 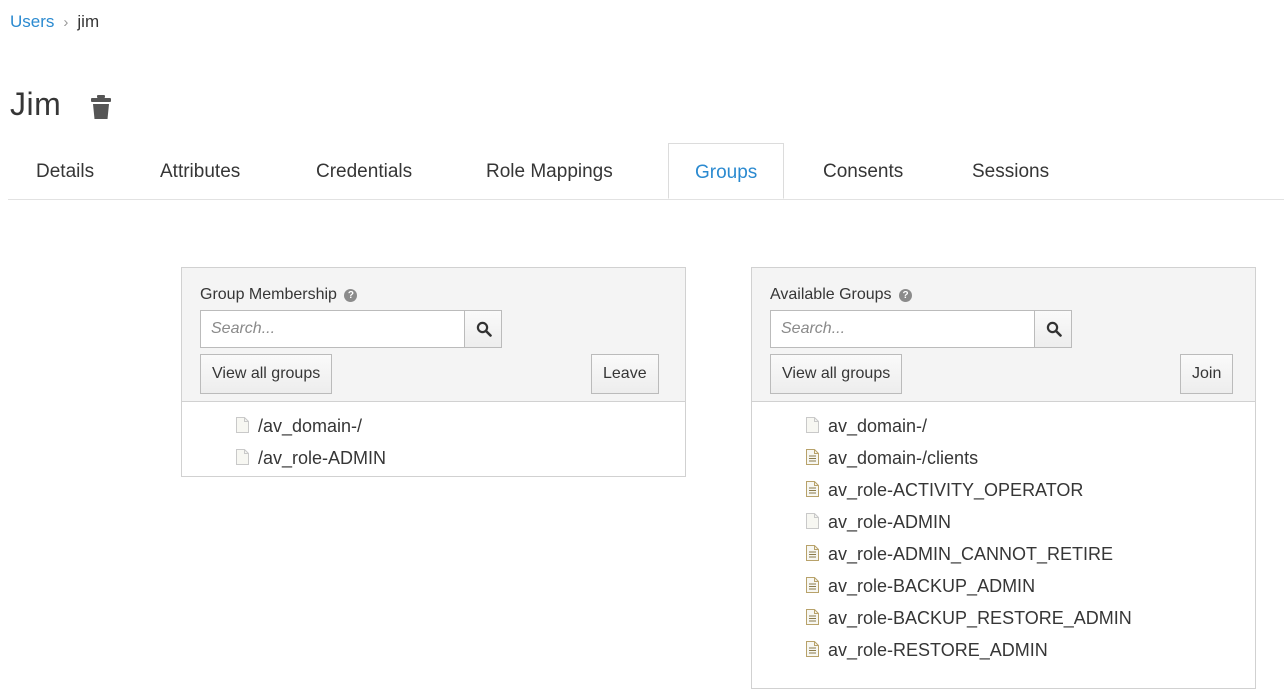 I want to click on group-tree-item-label: av_domain-/, so click(x=878, y=426).